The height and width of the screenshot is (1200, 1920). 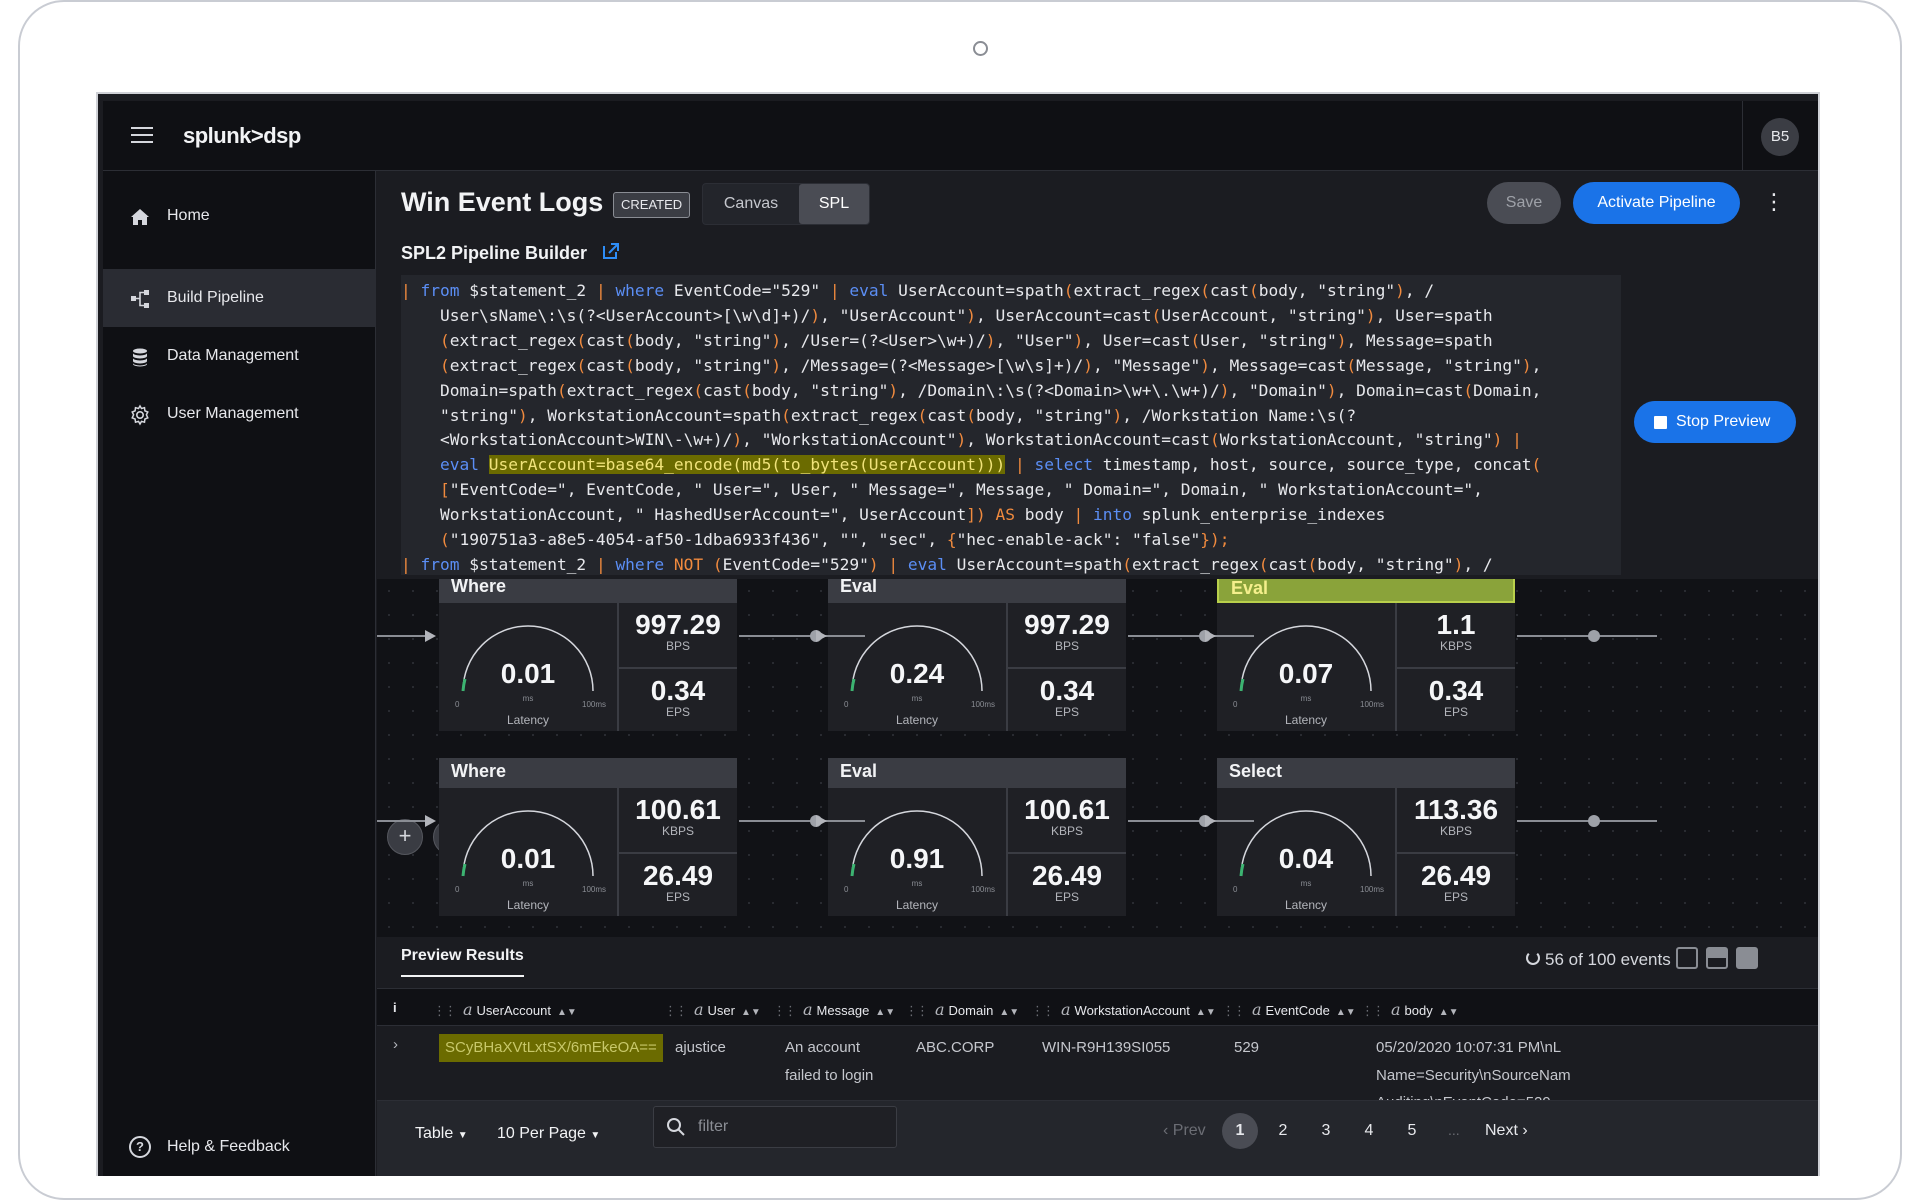 I want to click on per-page-dropdown: 10 Per Page ▼, so click(x=548, y=1134).